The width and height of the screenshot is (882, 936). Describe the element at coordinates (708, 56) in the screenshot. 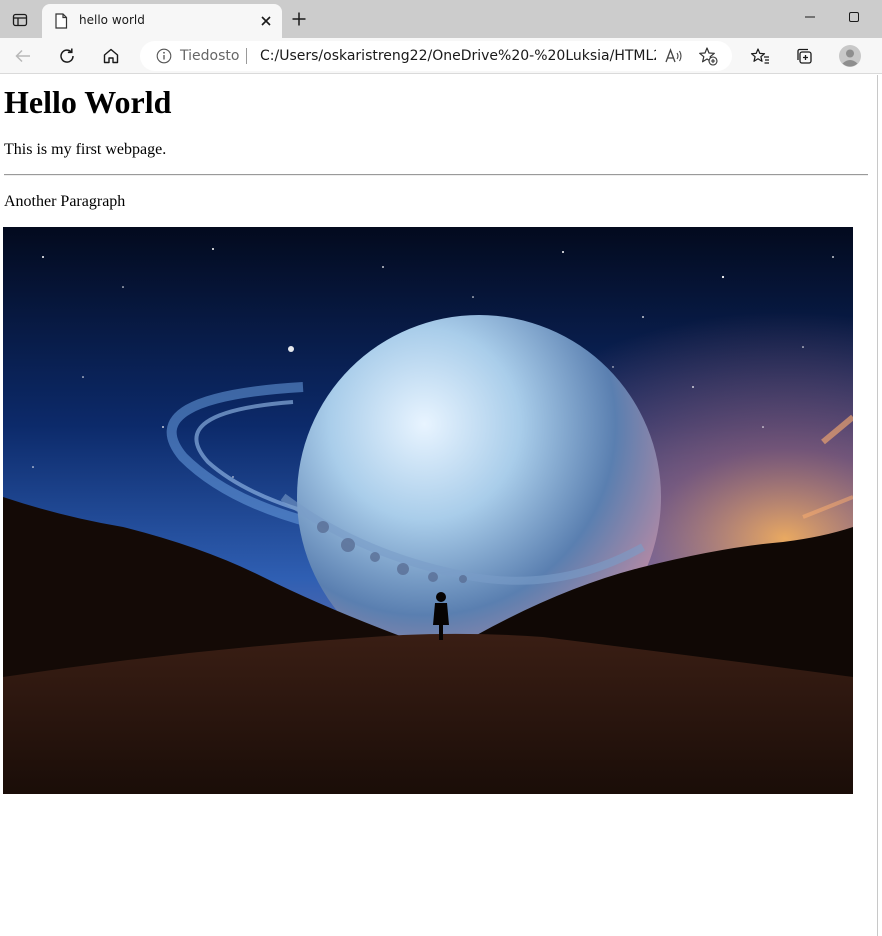

I see `star-add-icon` at that location.